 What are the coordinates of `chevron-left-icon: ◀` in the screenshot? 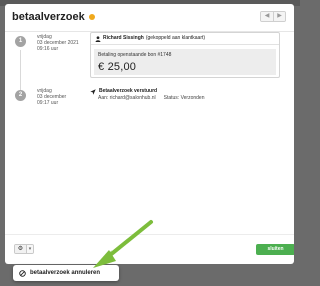 It's located at (267, 16).